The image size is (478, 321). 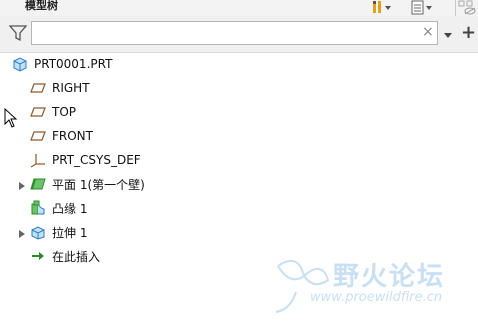 I want to click on list-icon, so click(x=421, y=7).